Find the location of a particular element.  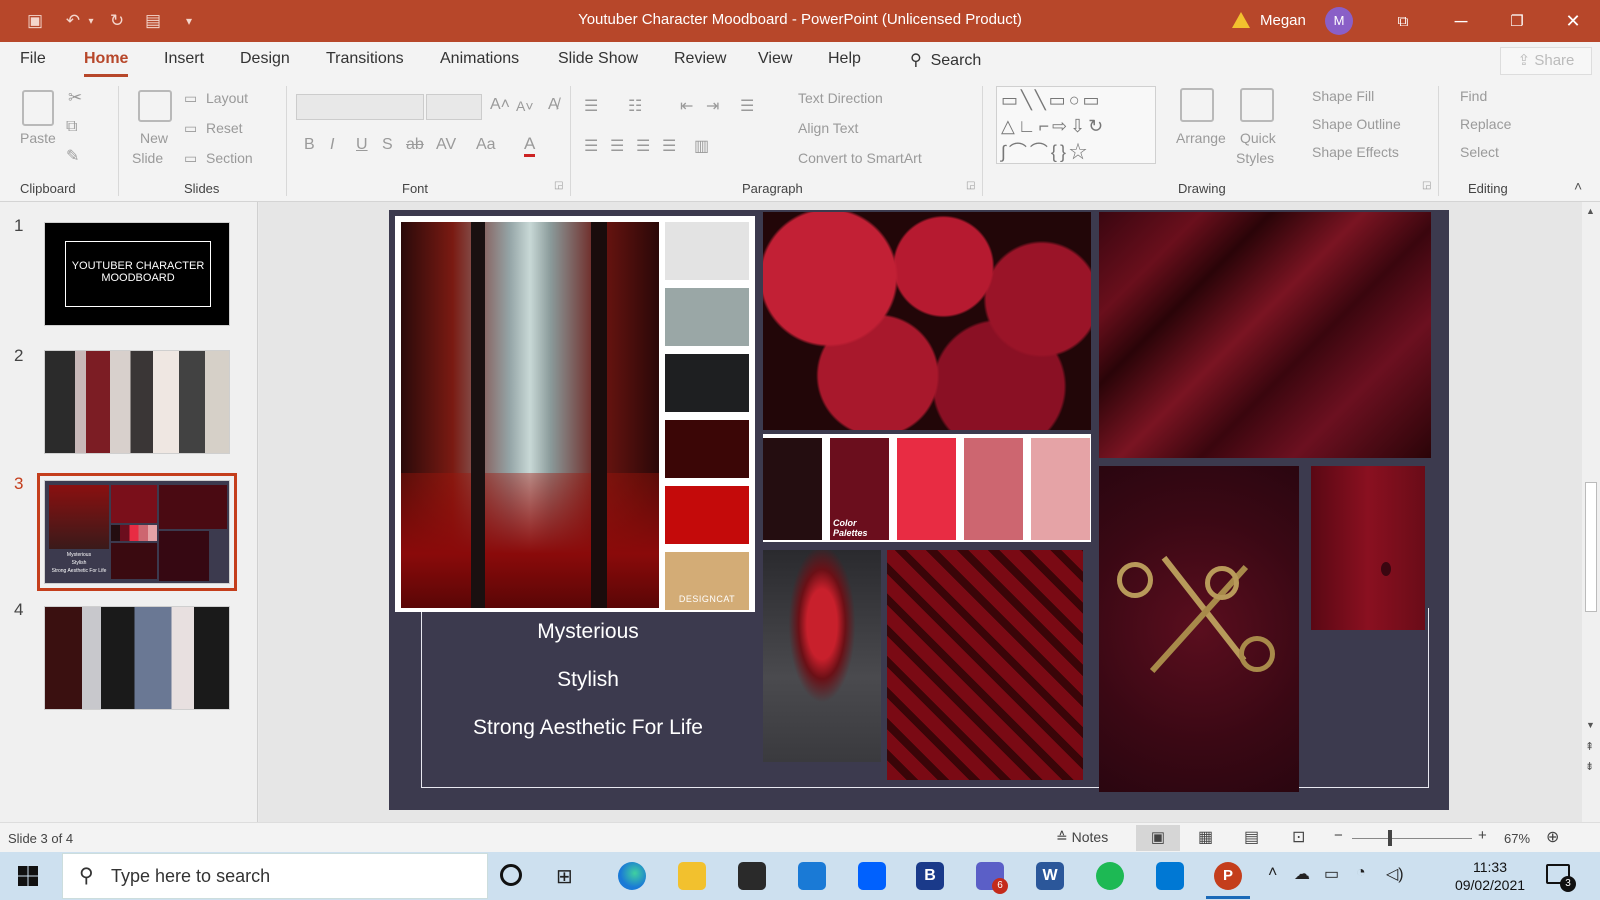

red-forest-image is located at coordinates (530, 415).